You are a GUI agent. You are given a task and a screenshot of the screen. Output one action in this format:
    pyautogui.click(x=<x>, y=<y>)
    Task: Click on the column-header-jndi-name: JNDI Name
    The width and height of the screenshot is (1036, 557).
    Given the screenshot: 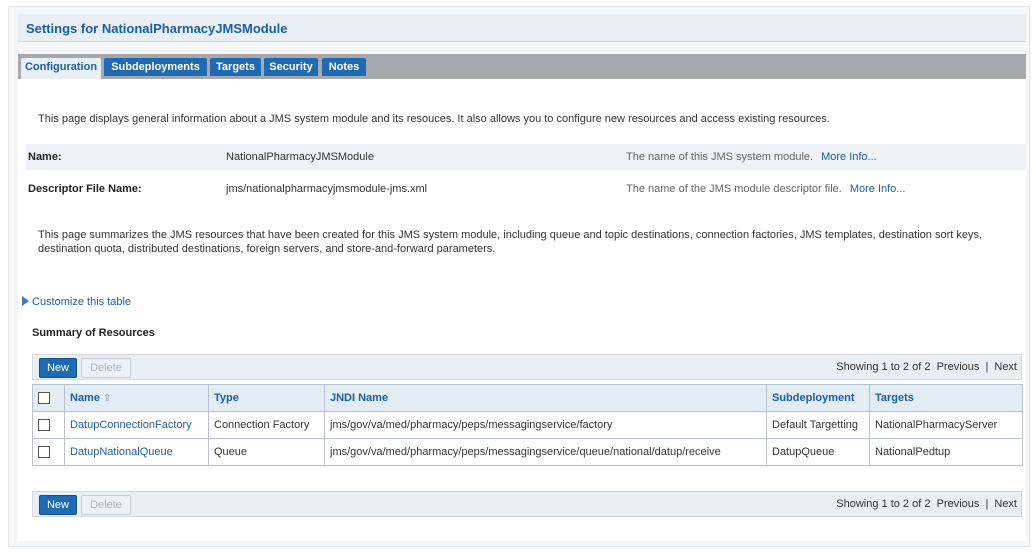 What is the action you would take?
    pyautogui.click(x=545, y=398)
    